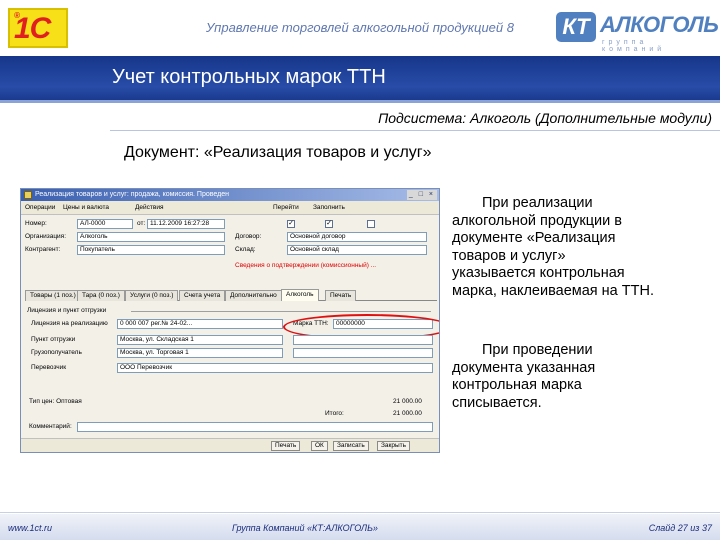  I want to click on date-field: 11.12.2009 16:27:28, so click(186, 224).